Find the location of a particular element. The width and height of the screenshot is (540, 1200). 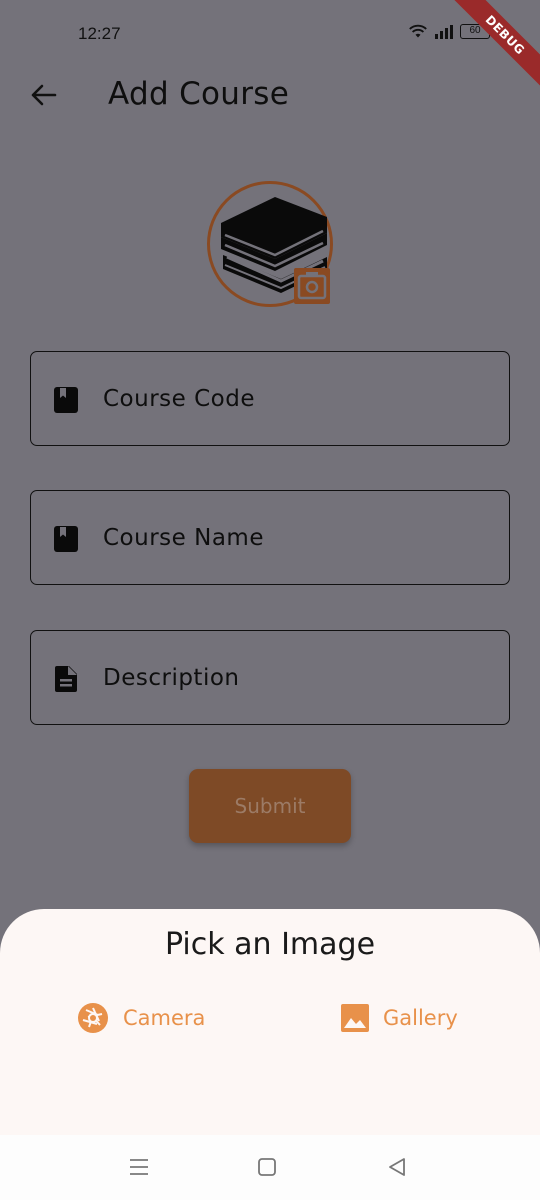

course-code-field: Course Code is located at coordinates (270, 398).